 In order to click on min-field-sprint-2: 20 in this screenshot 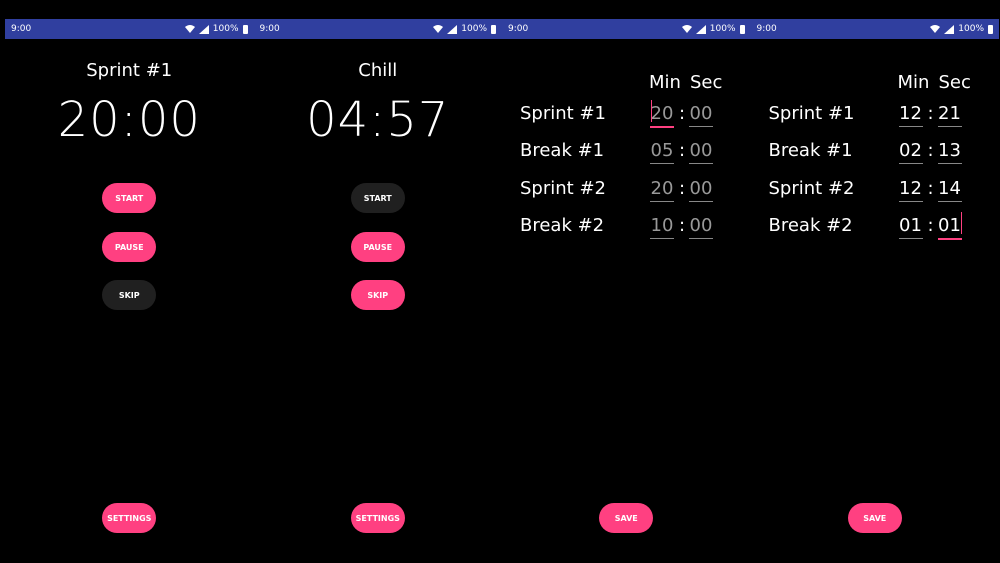, I will do `click(662, 190)`.